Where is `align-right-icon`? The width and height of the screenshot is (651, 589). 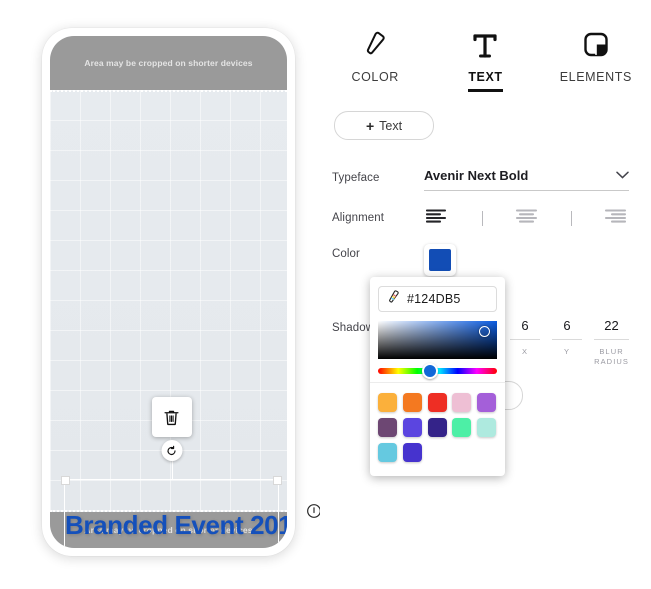
align-right-icon is located at coordinates (615, 218).